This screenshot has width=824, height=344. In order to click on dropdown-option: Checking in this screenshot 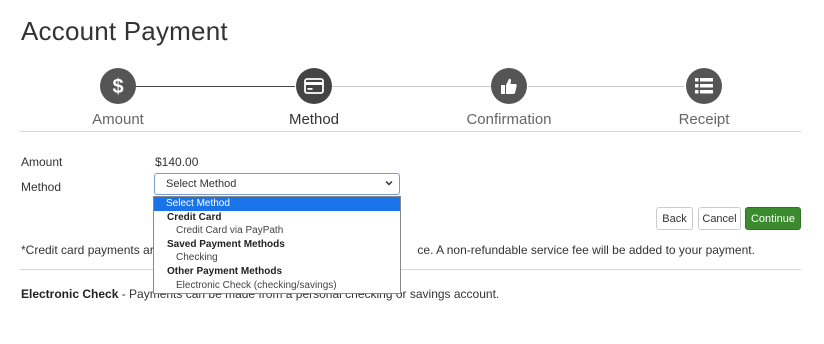, I will do `click(277, 258)`.